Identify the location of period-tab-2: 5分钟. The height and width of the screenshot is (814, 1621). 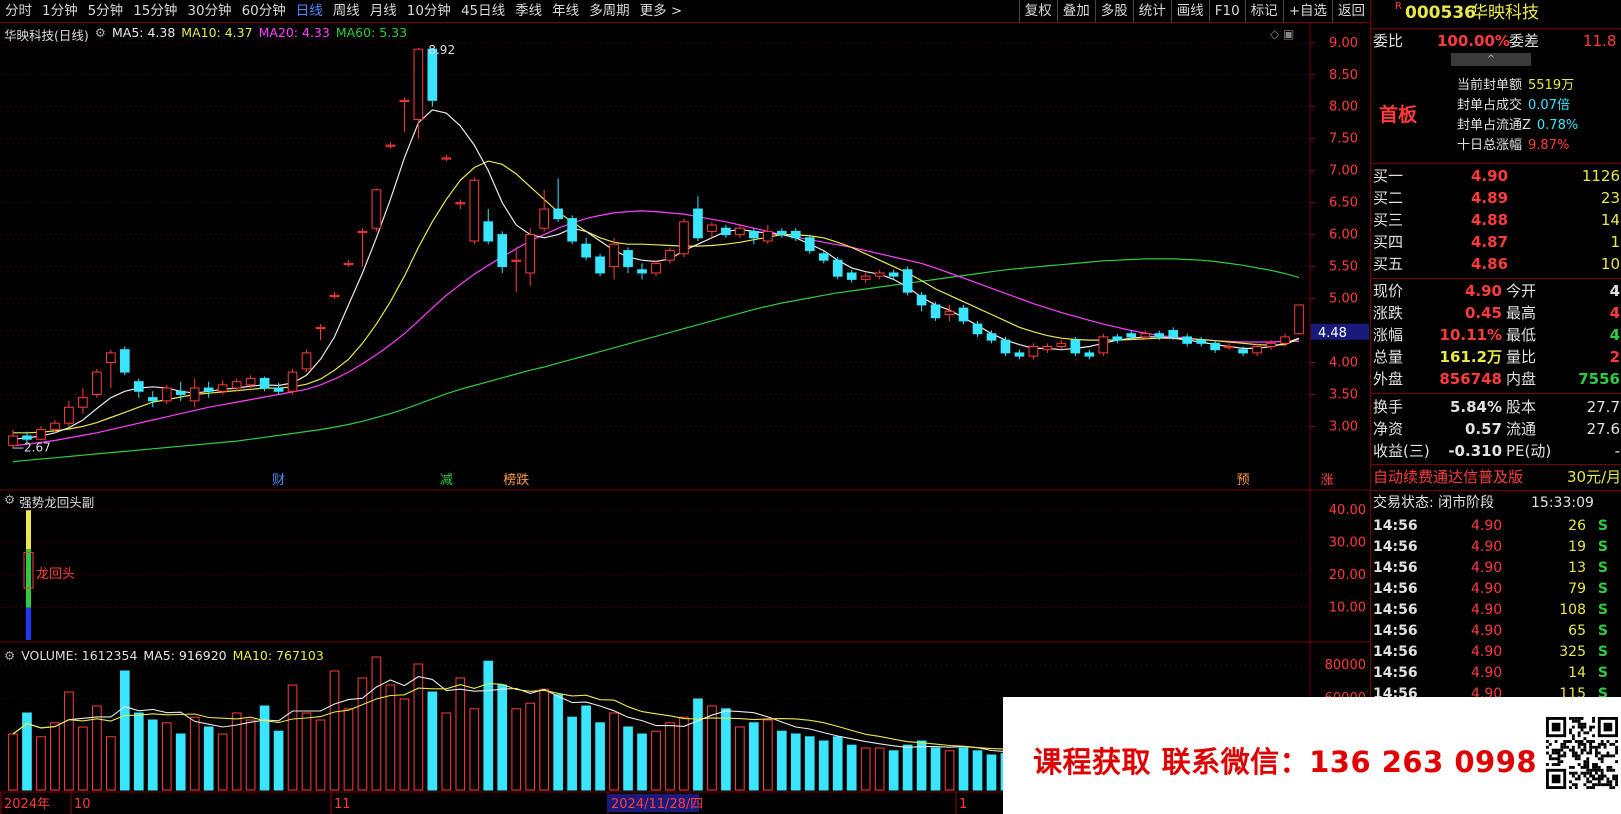
(106, 11).